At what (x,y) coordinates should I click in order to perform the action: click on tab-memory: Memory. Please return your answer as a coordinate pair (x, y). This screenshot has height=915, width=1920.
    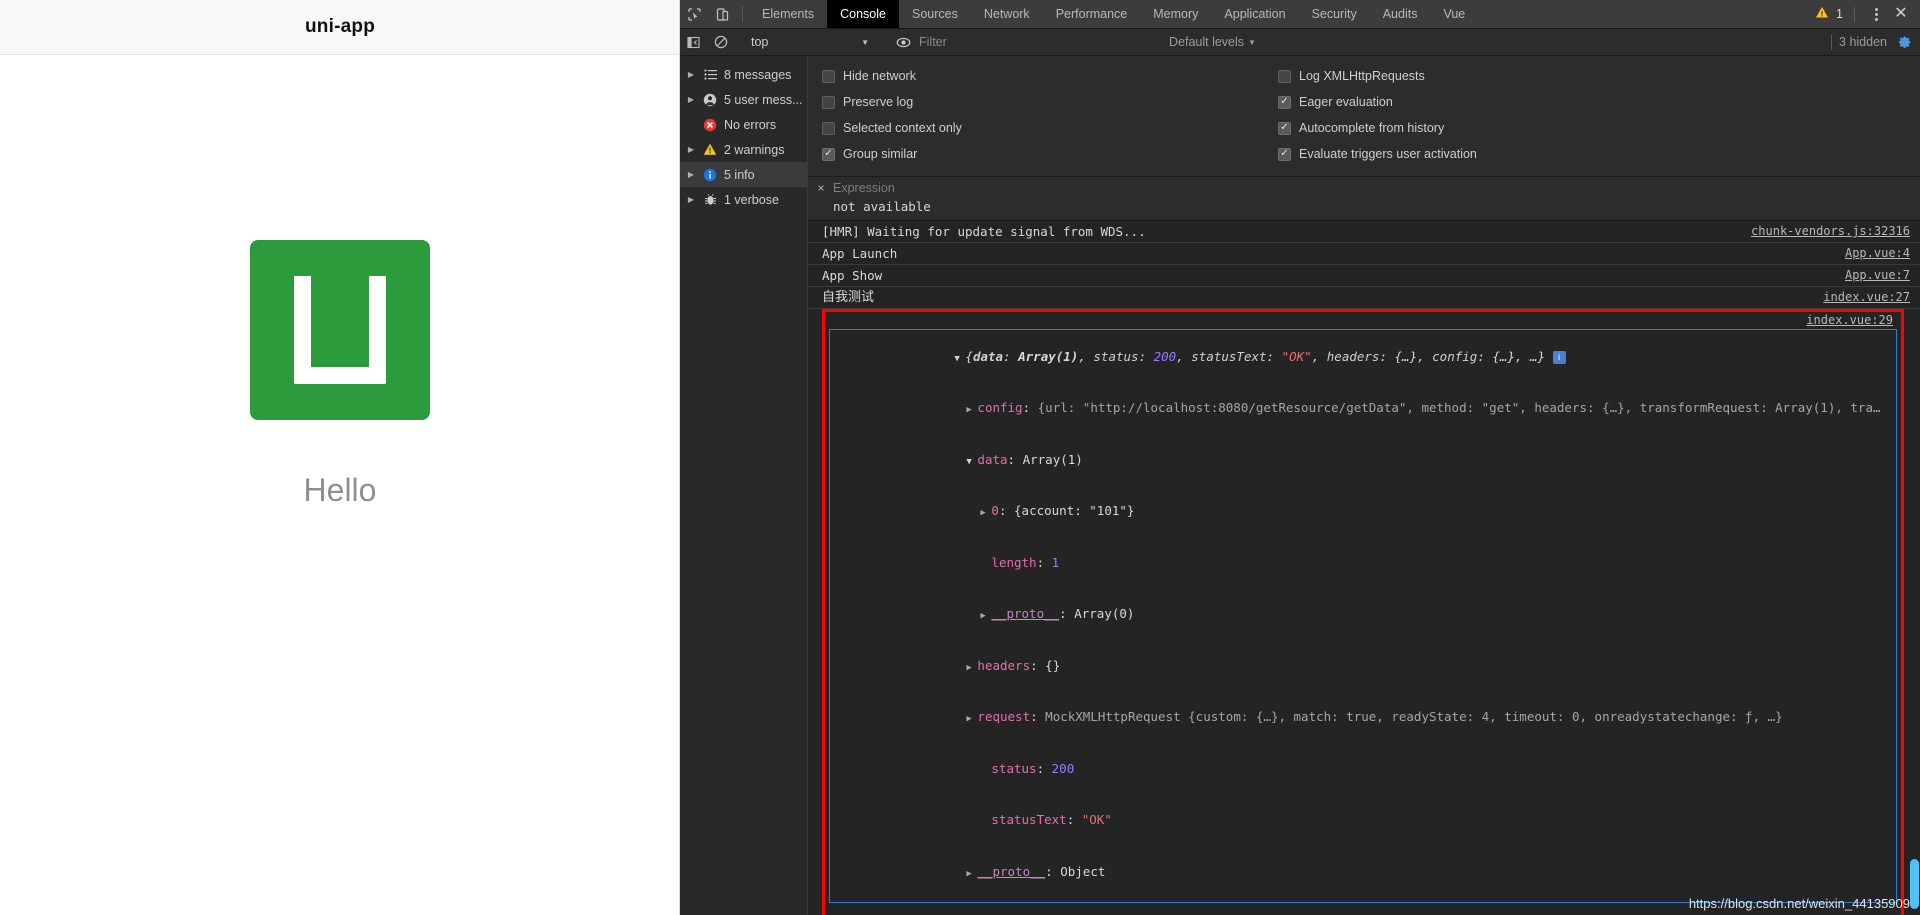
    Looking at the image, I should click on (1175, 14).